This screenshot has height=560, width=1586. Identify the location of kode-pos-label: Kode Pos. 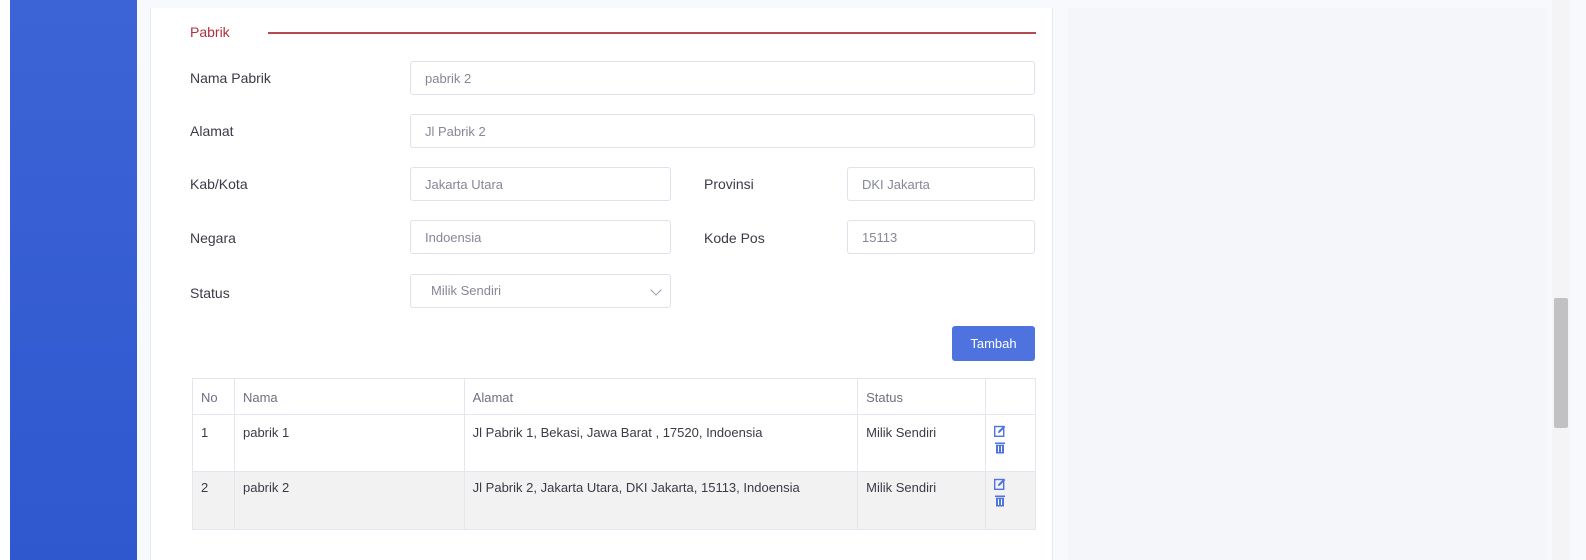
(734, 238).